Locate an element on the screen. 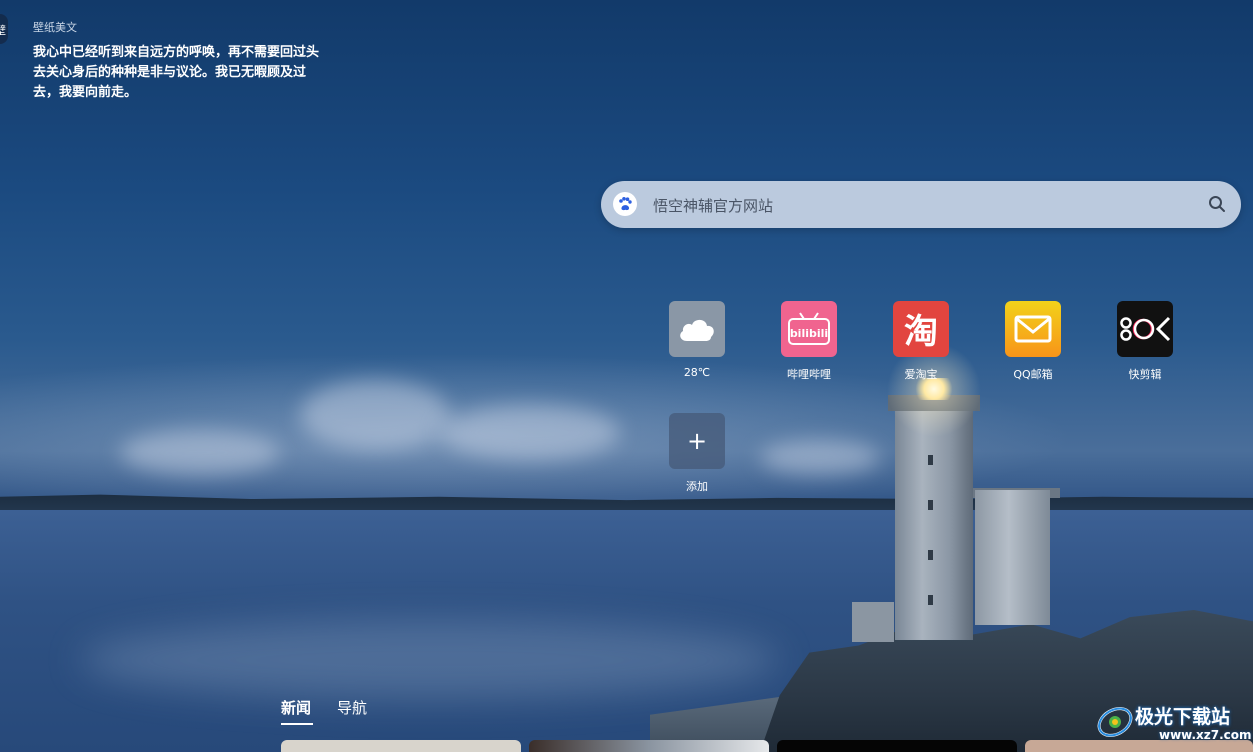 Image resolution: width=1253 pixels, height=752 pixels. tab-news-label: 新闻 is located at coordinates (296, 708).